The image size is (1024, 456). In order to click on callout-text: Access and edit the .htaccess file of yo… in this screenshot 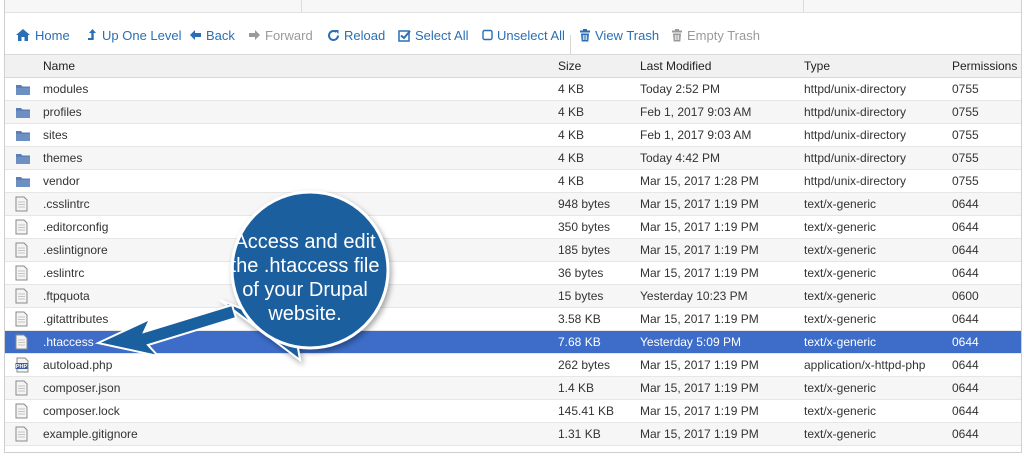, I will do `click(305, 278)`.